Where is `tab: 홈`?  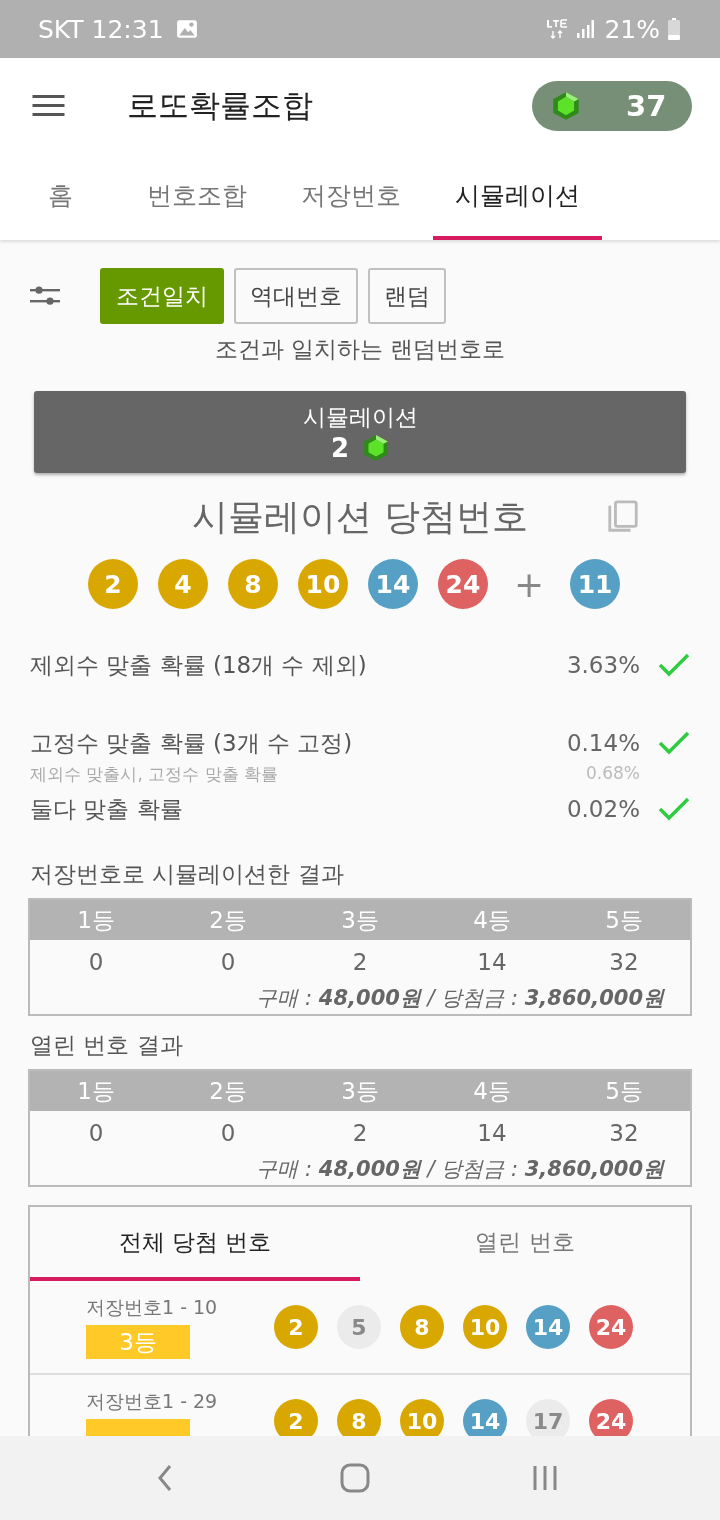 tab: 홈 is located at coordinates (61, 197).